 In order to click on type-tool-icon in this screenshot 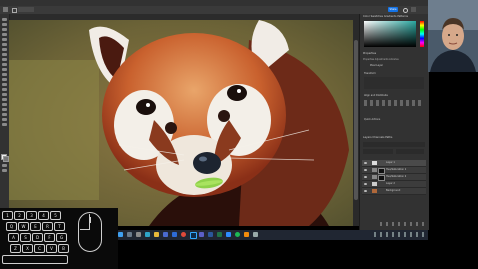, I will do `click(4, 99)`.